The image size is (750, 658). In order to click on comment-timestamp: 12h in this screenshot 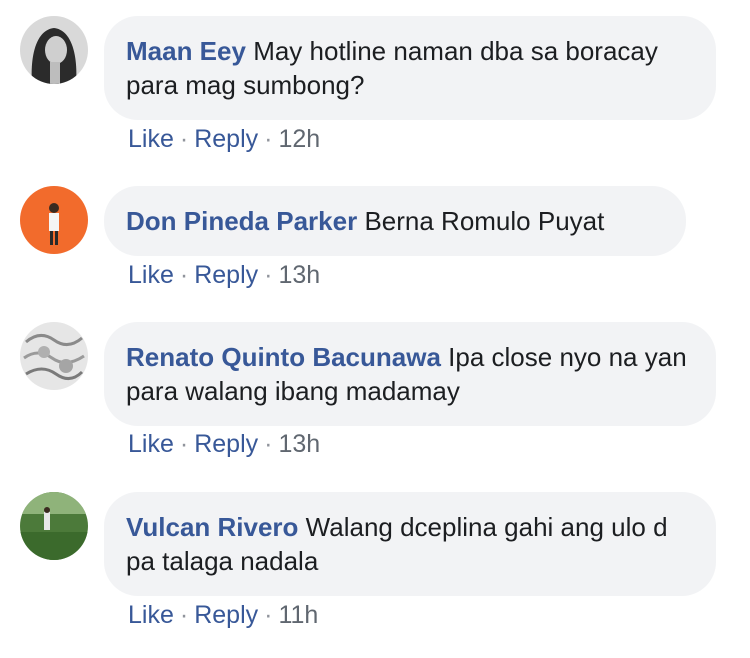, I will do `click(299, 139)`.